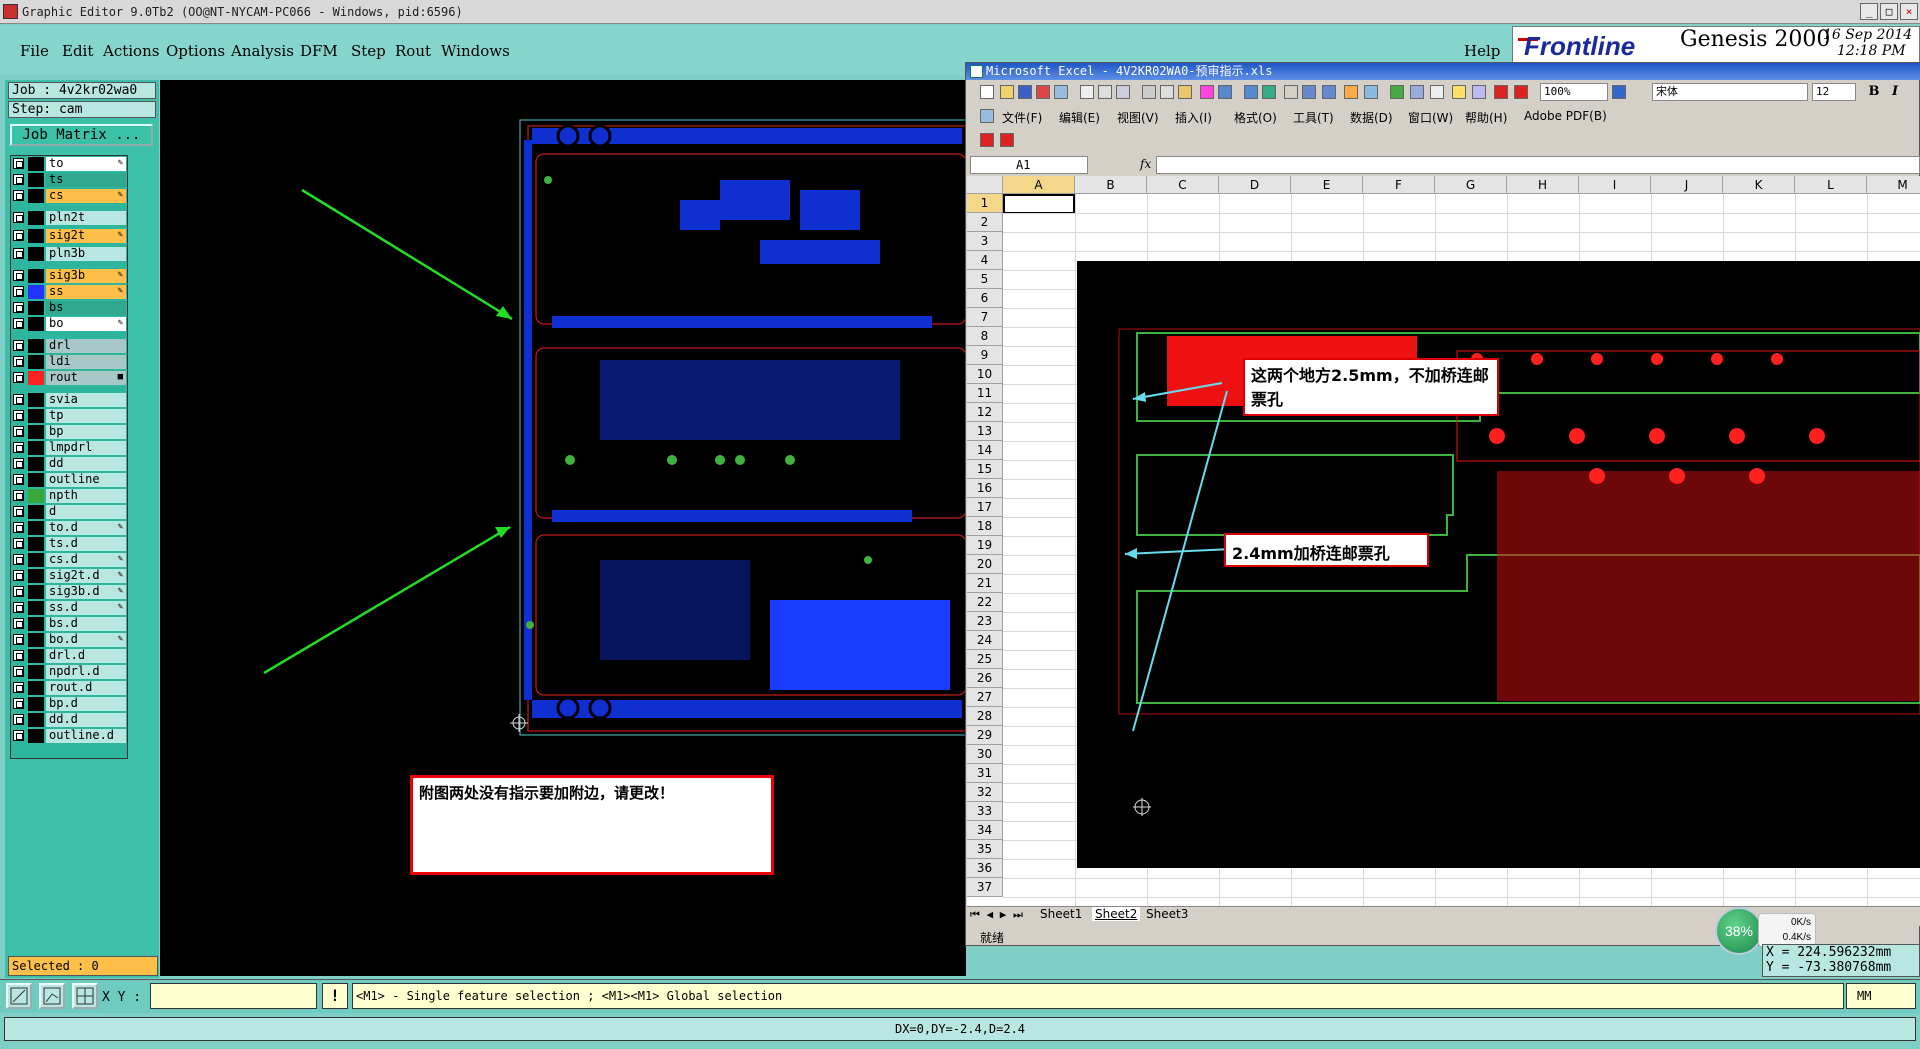 The image size is (1920, 1049). I want to click on layer-name: ldi, so click(86, 362).